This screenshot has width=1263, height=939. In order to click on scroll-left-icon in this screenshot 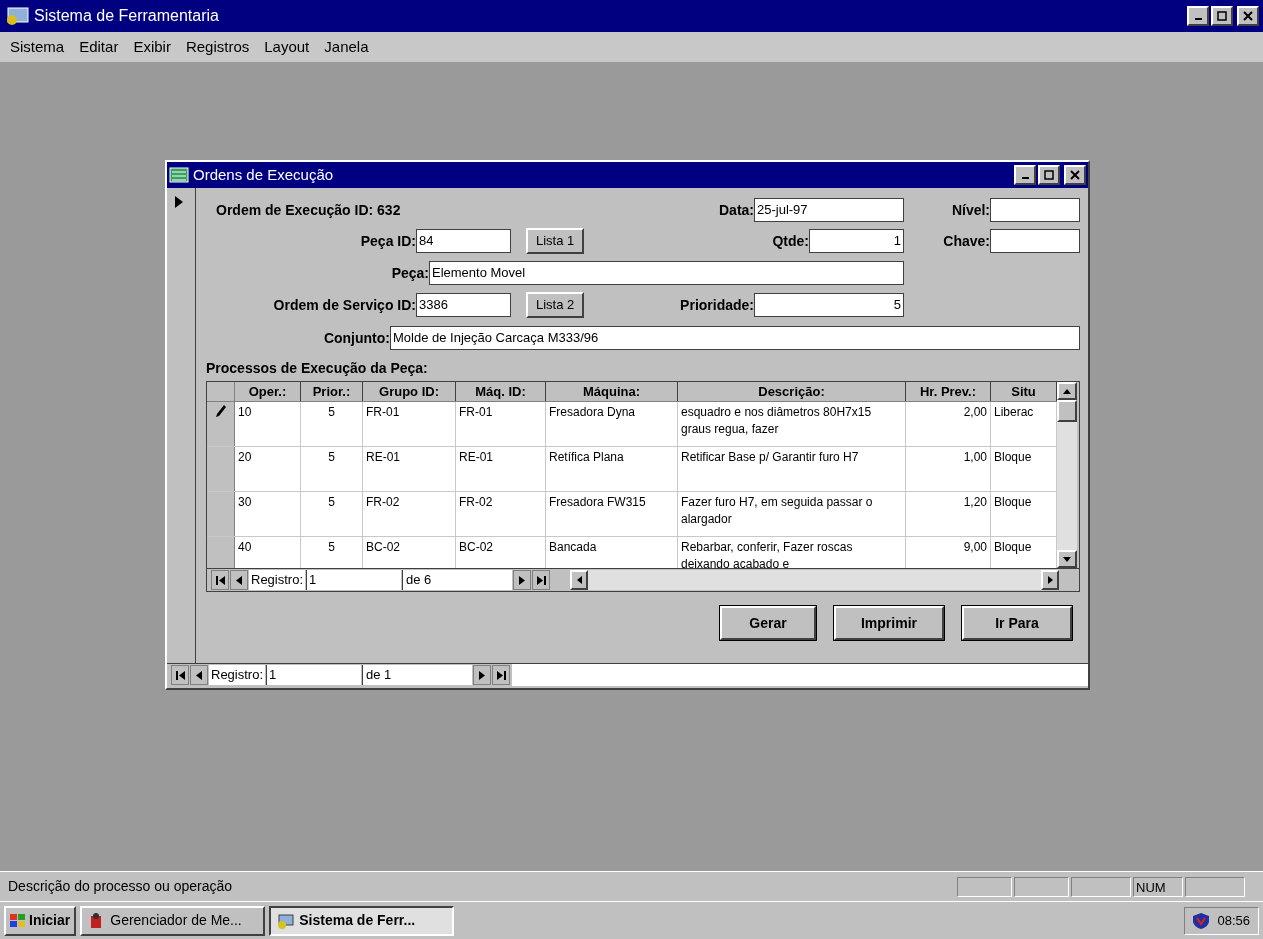, I will do `click(579, 580)`.